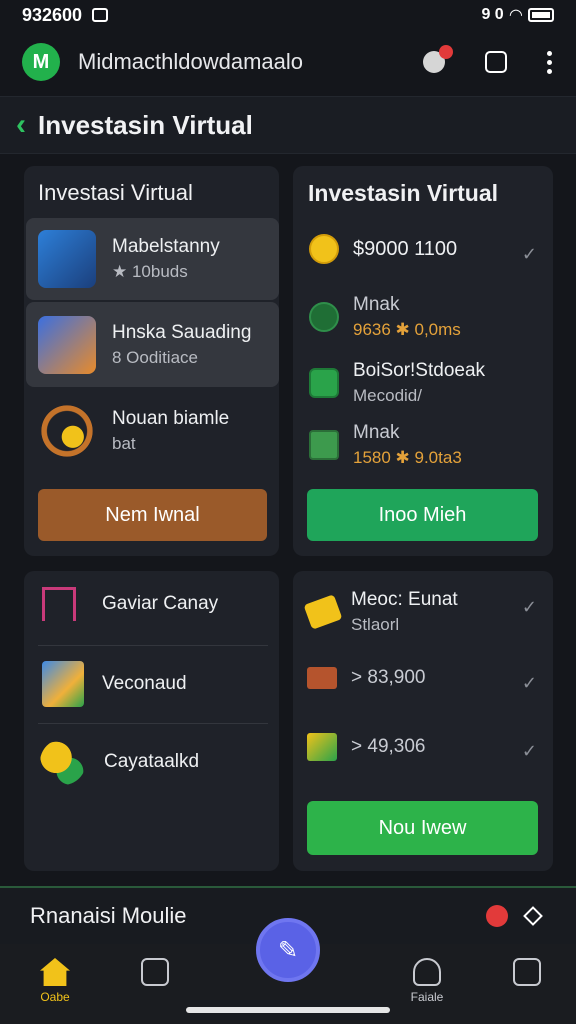 The width and height of the screenshot is (576, 1024). Describe the element at coordinates (380, 612) in the screenshot. I see `list-item: Meoc: Eunat Stlaorl` at that location.